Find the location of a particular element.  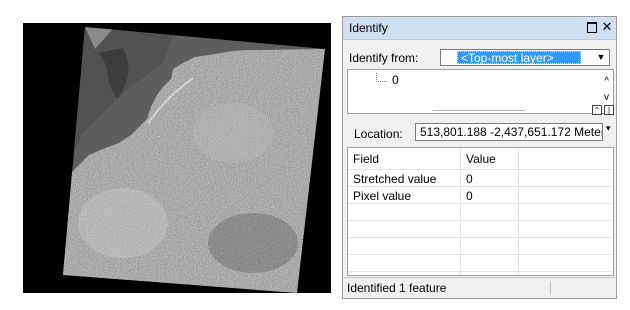

status-divider is located at coordinates (550, 288).